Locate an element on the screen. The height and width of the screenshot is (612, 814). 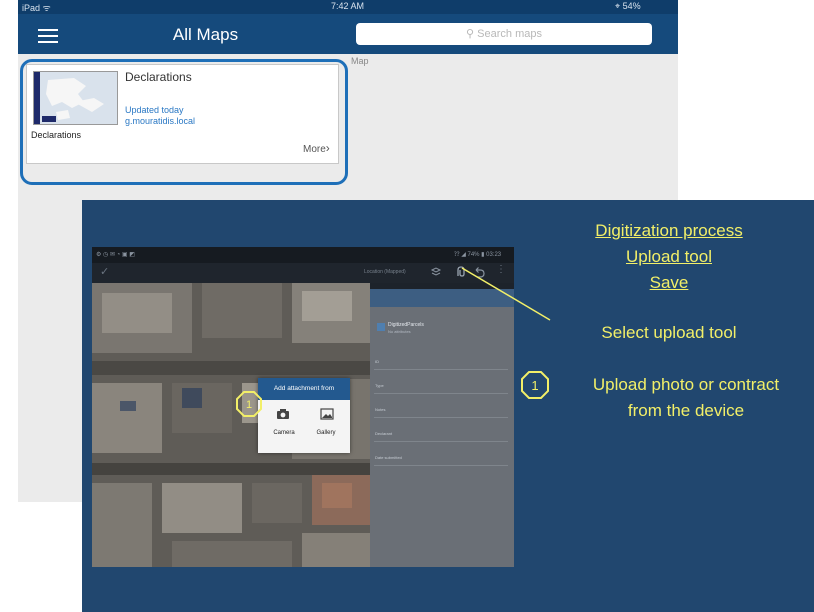
search-input: ⚲ Search maps is located at coordinates (504, 34).